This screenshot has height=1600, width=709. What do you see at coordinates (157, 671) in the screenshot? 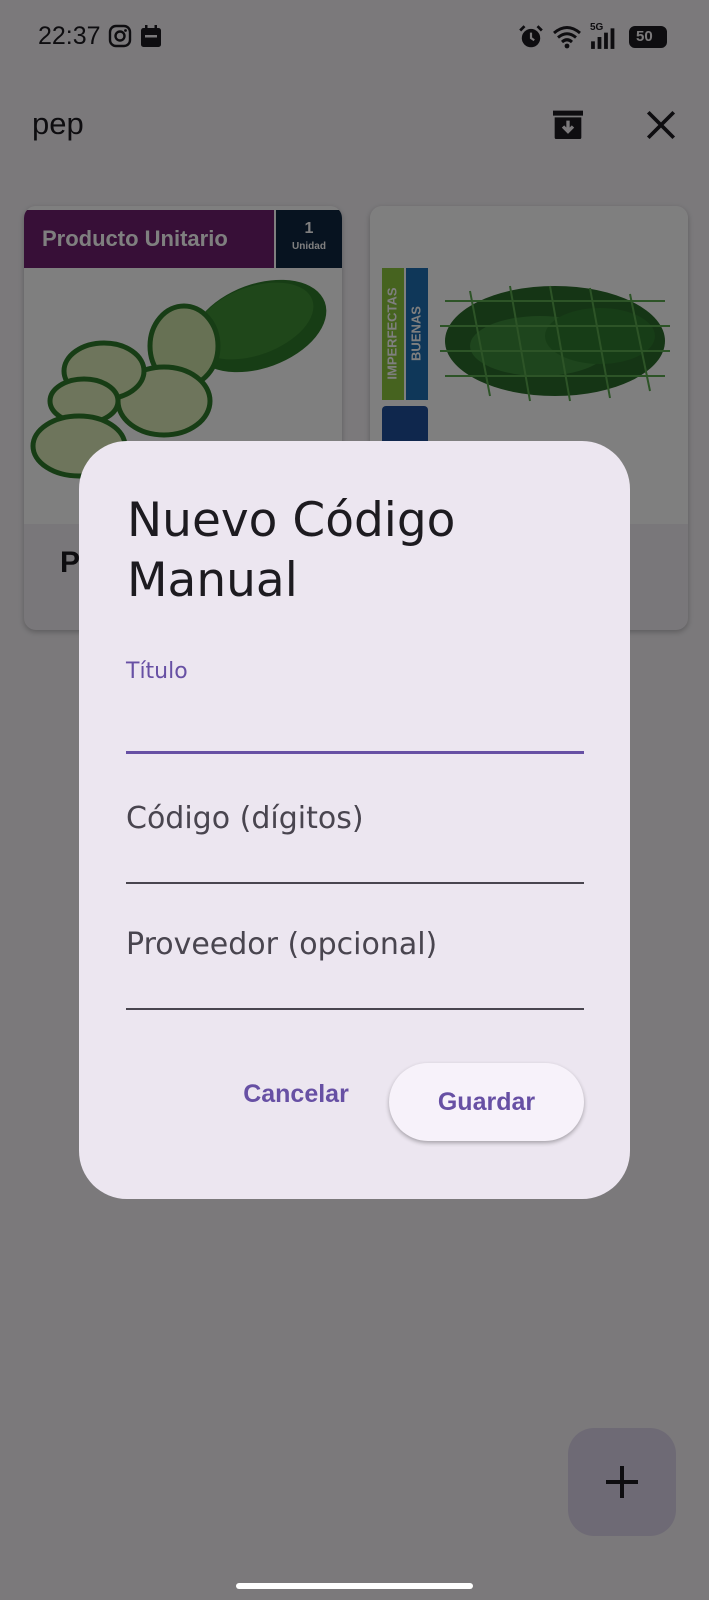
I see `title-field-label: Título` at bounding box center [157, 671].